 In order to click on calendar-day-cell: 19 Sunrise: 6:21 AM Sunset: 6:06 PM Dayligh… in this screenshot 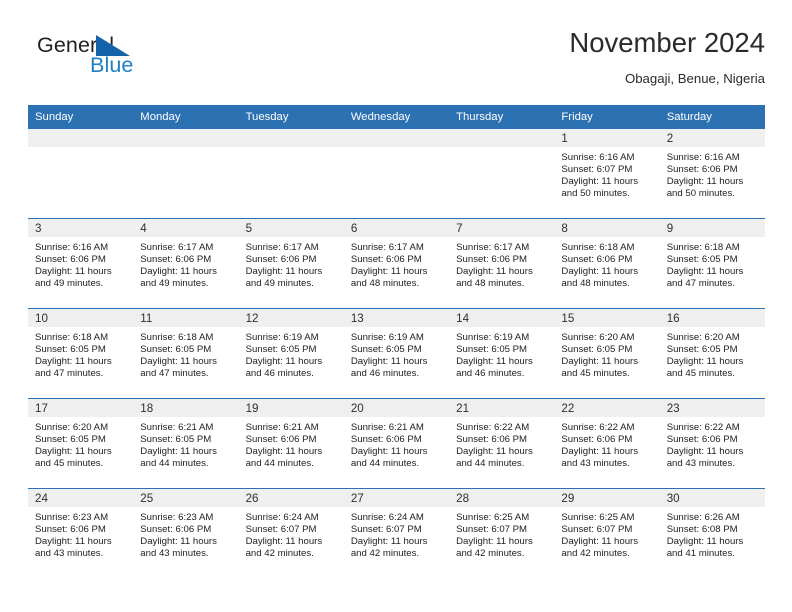, I will do `click(291, 443)`.